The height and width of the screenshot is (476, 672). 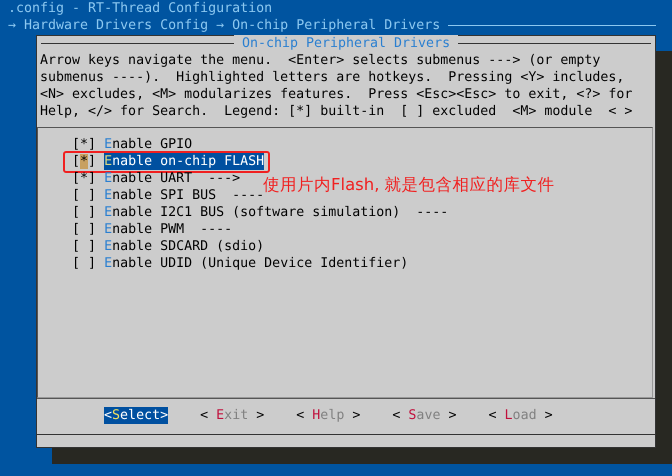 What do you see at coordinates (336, 94) in the screenshot?
I see `help-text: <N> excludes, <M> modularizes features. Press <Esc><Esc> to exit, <?> for` at bounding box center [336, 94].